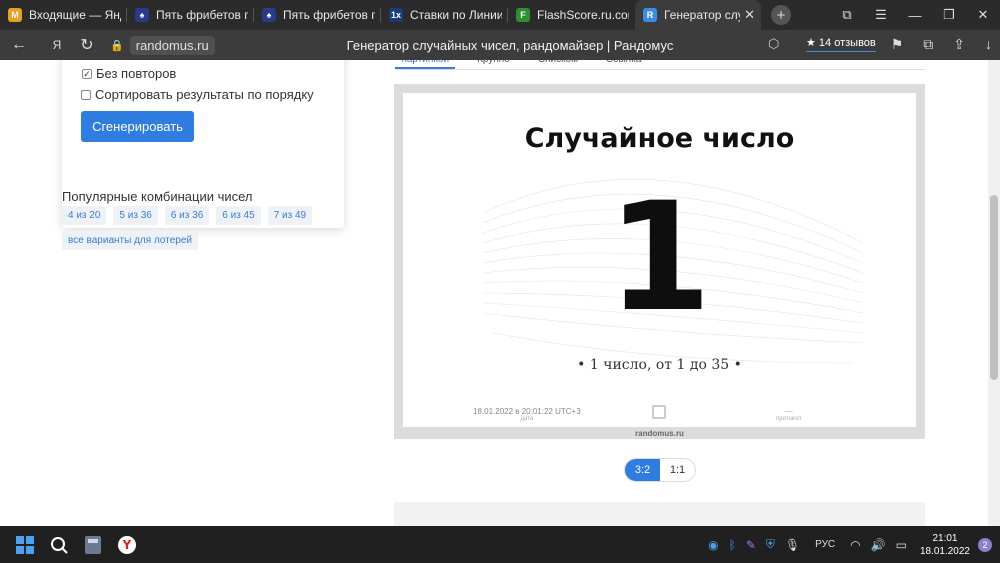  I want to click on chip-6-of-36: 6 из 36, so click(187, 215).